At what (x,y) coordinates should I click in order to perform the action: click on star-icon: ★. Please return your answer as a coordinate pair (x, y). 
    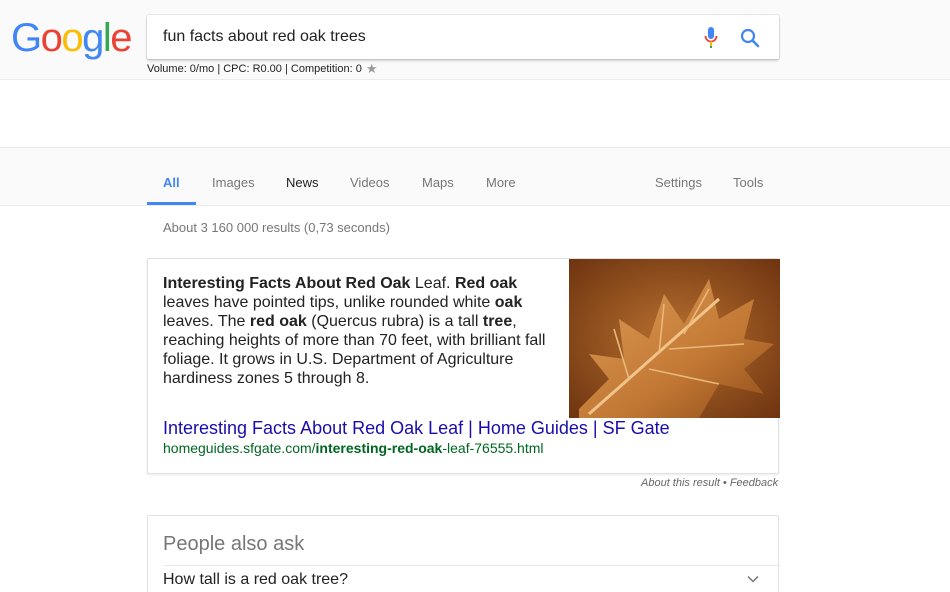
    Looking at the image, I should click on (372, 69).